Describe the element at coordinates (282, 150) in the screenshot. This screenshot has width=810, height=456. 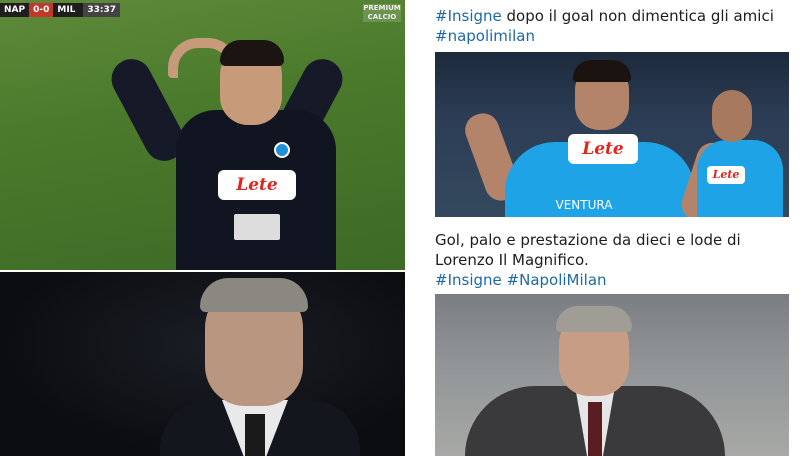
I see `club-badge-icon` at that location.